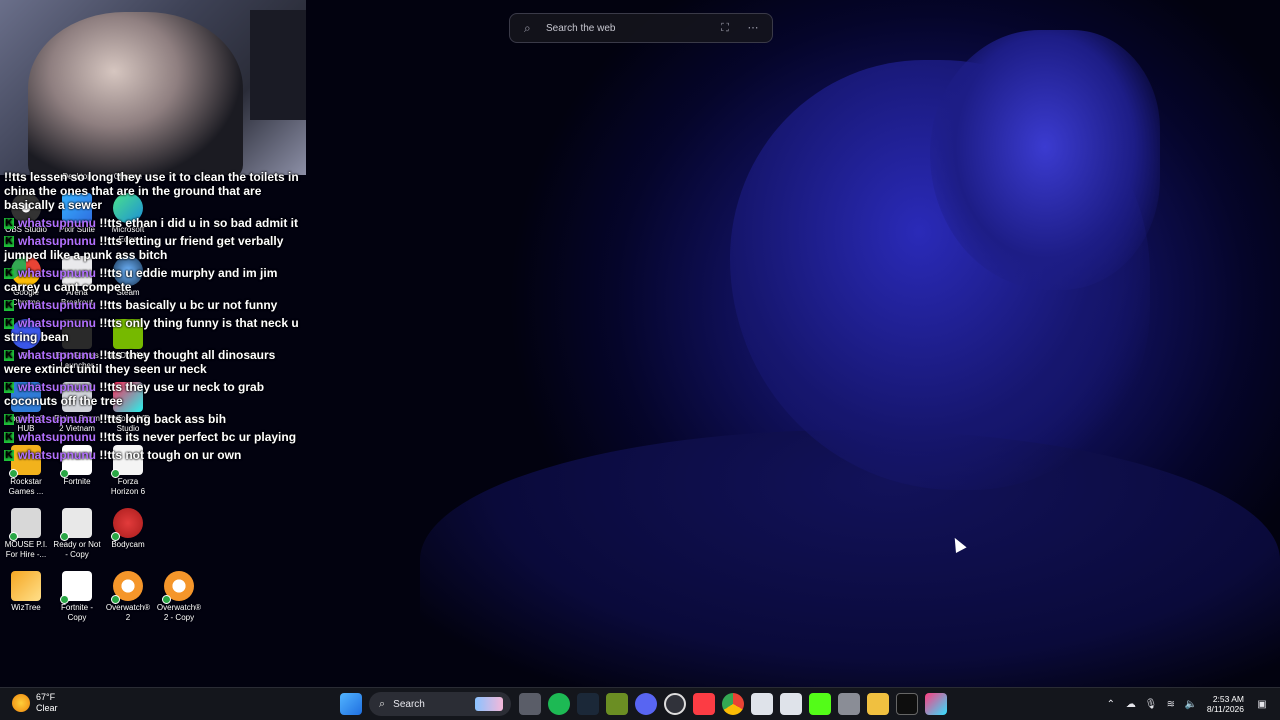  I want to click on app-generic-icon, so click(848, 704).